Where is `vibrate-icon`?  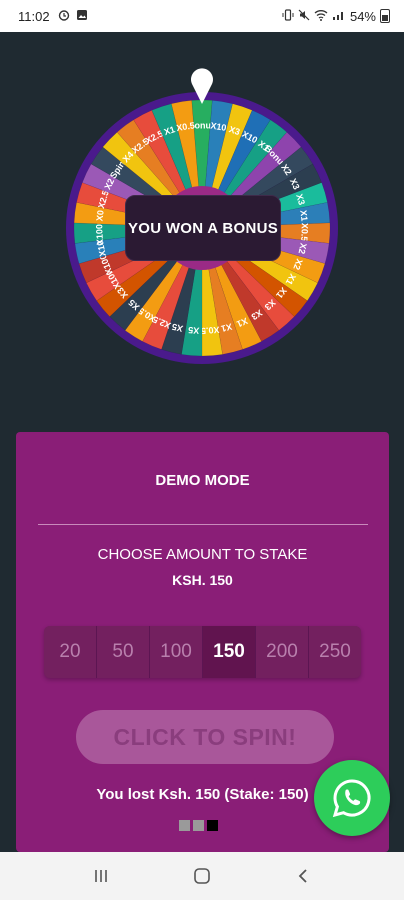
vibrate-icon is located at coordinates (288, 16).